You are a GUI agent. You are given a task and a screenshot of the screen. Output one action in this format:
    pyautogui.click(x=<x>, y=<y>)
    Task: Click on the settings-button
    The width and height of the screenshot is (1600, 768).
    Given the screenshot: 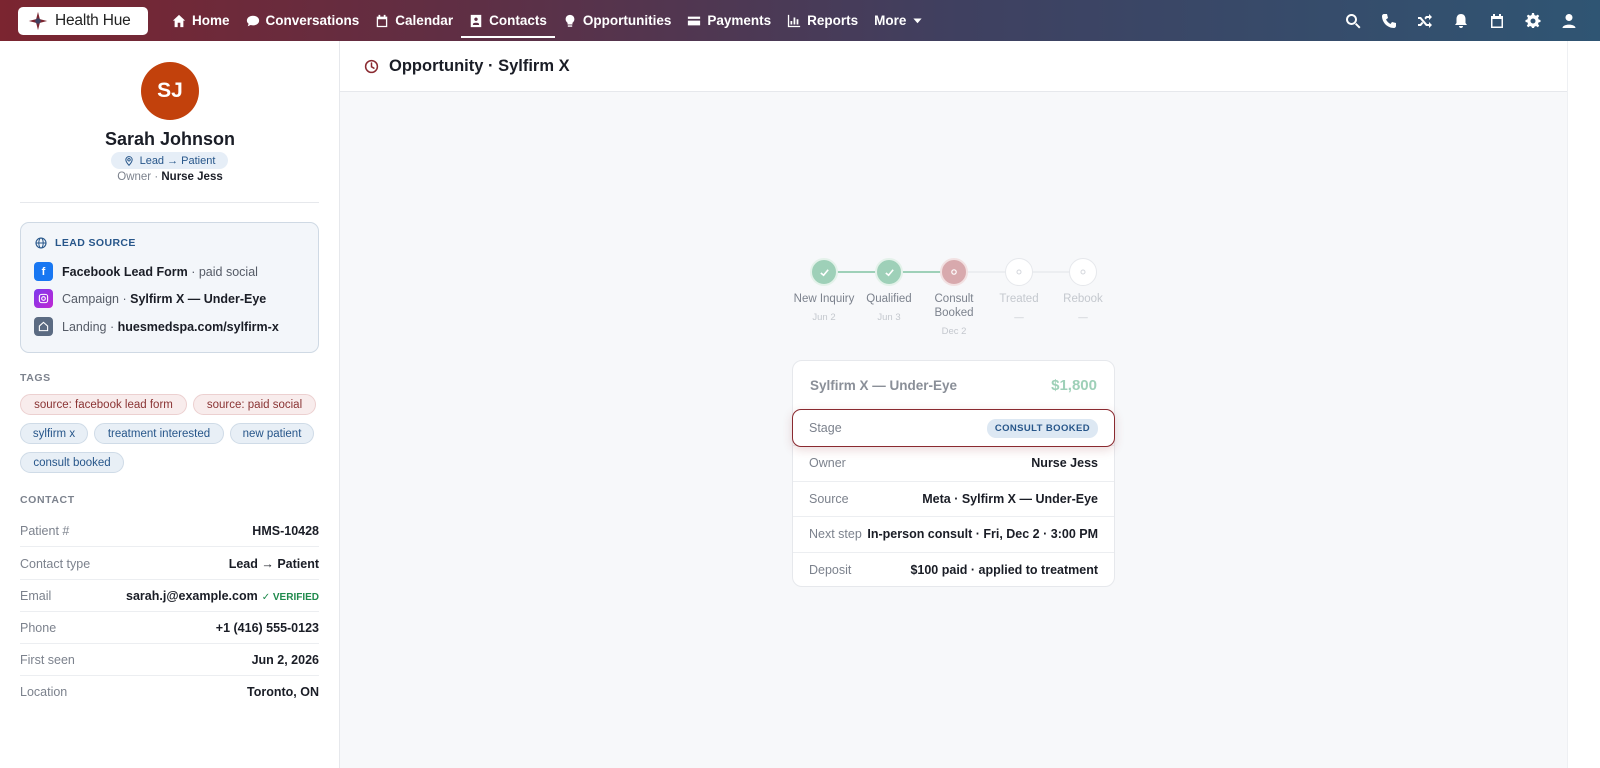 What is the action you would take?
    pyautogui.click(x=1533, y=21)
    